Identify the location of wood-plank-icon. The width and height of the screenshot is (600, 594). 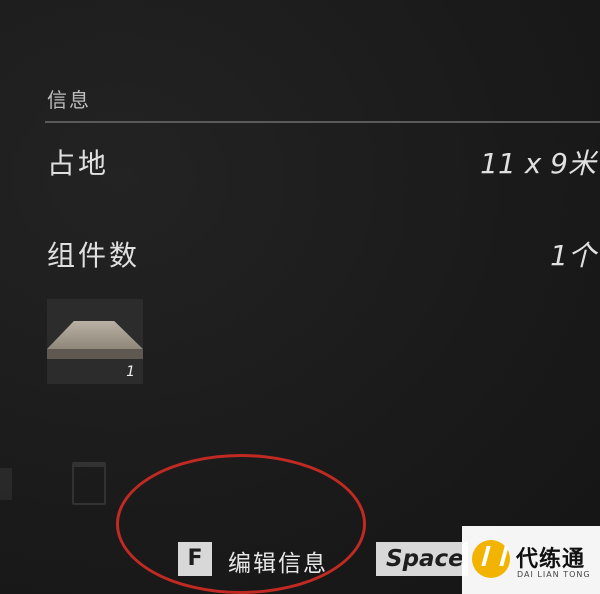
(95, 335).